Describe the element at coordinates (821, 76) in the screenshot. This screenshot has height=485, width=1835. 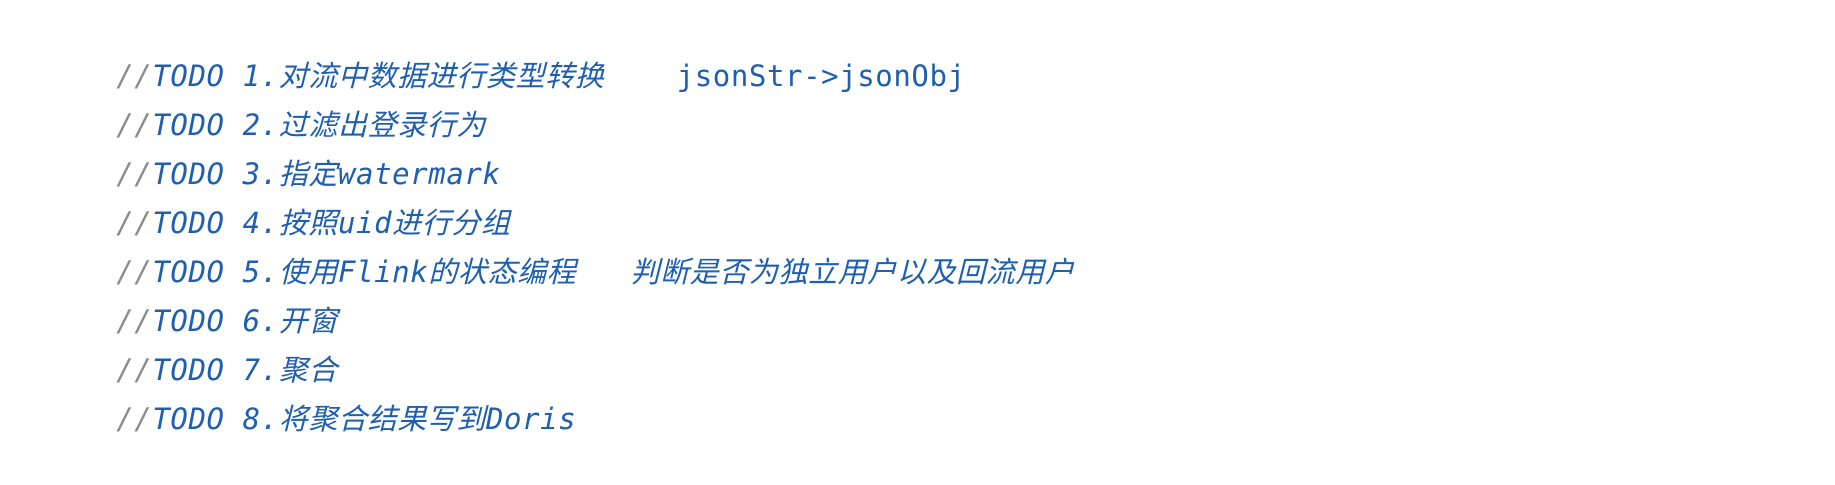
I see `inline-code-snippet: jsonStr->jsonObj` at that location.